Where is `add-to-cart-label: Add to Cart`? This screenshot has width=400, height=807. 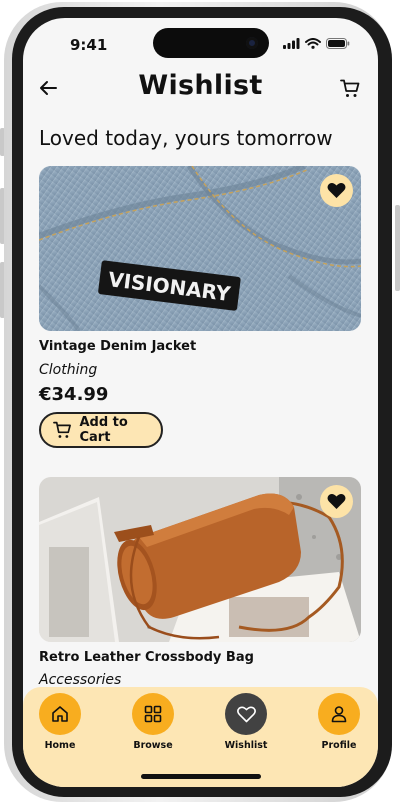 add-to-cart-label: Add to Cart is located at coordinates (103, 430).